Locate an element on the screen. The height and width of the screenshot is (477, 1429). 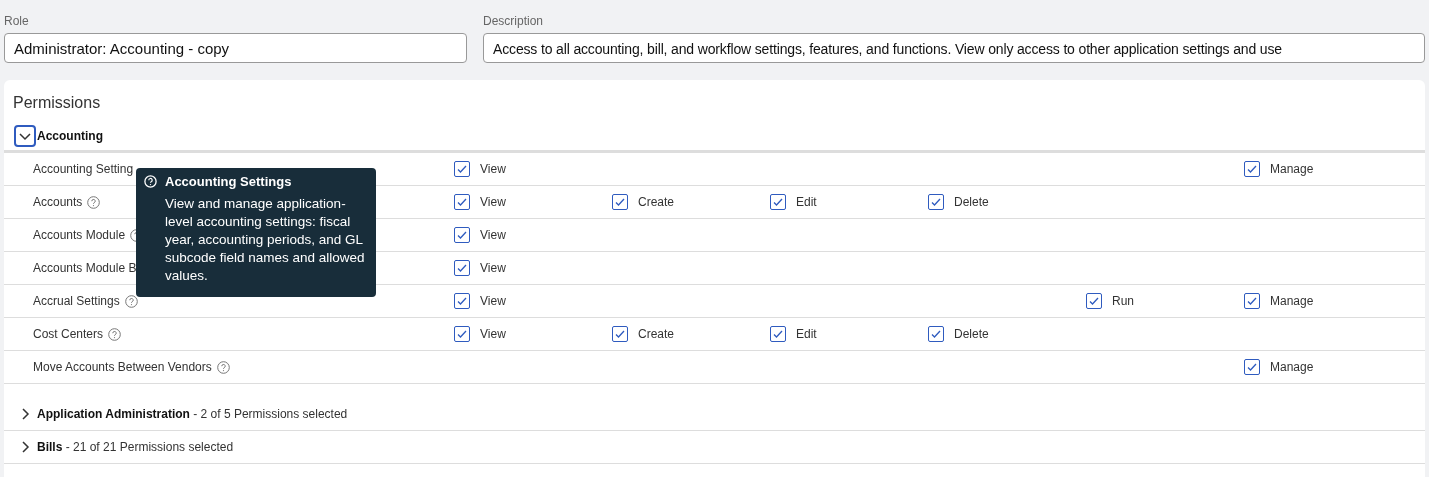
role-input: Administrator: Accounting - copy is located at coordinates (235, 48).